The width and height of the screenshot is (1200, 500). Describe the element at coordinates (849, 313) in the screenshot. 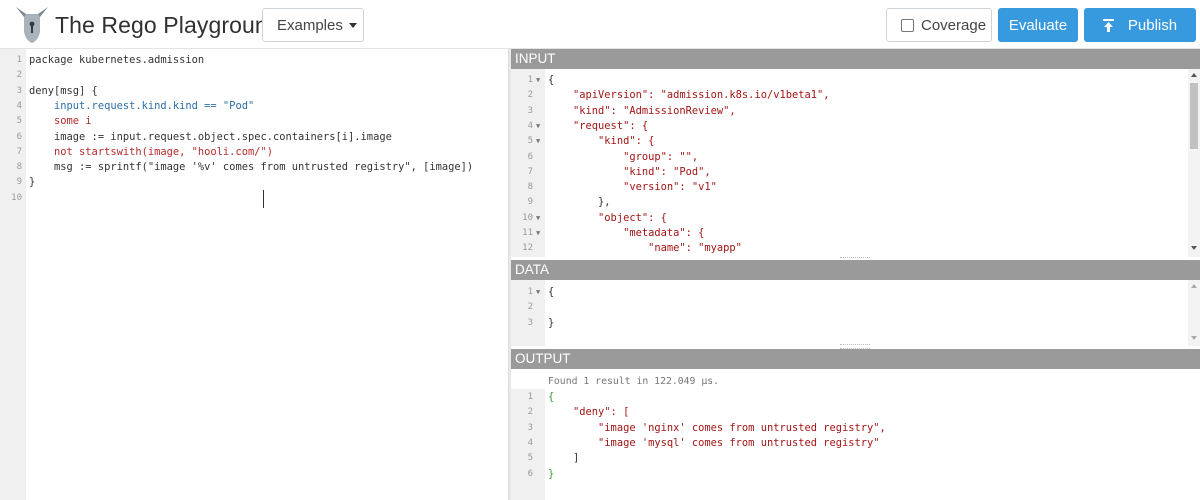

I see `data-editor: 1 2 3 ▼ { }` at that location.